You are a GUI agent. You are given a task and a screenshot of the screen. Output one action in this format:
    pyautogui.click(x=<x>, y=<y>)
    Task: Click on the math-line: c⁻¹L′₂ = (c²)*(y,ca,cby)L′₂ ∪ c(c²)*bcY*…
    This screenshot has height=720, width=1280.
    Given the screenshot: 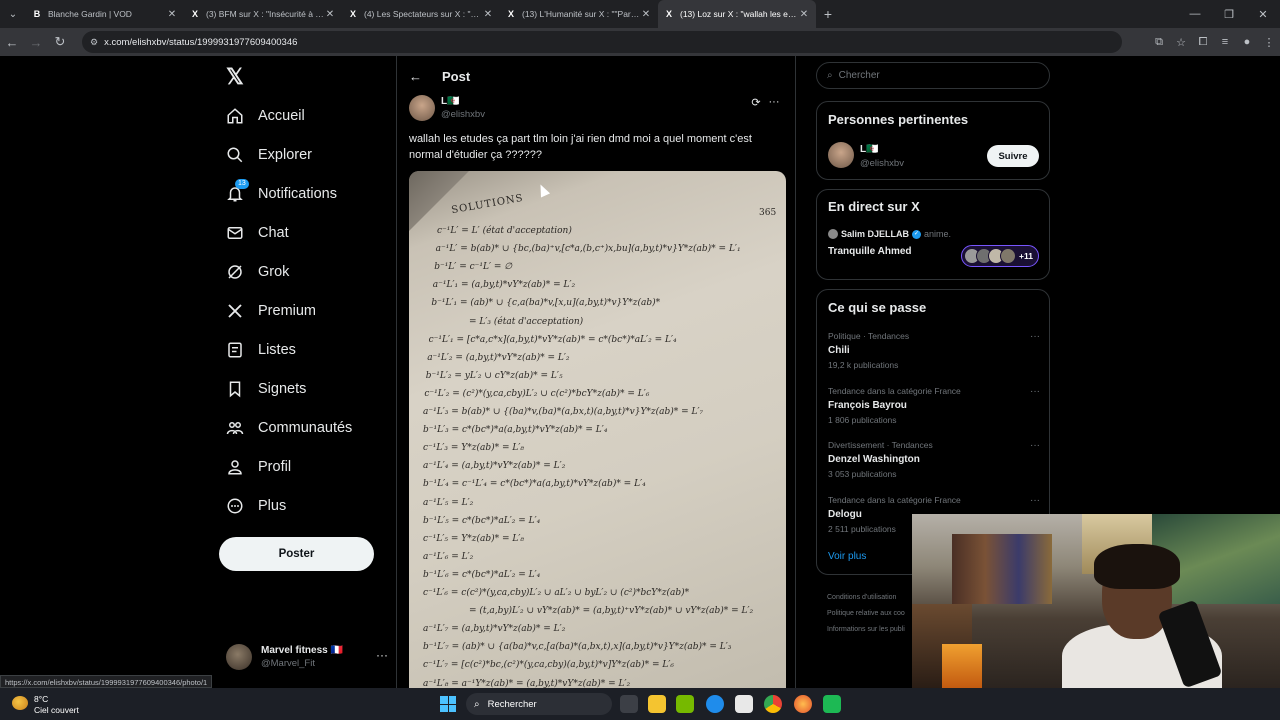 What is the action you would take?
    pyautogui.click(x=537, y=393)
    